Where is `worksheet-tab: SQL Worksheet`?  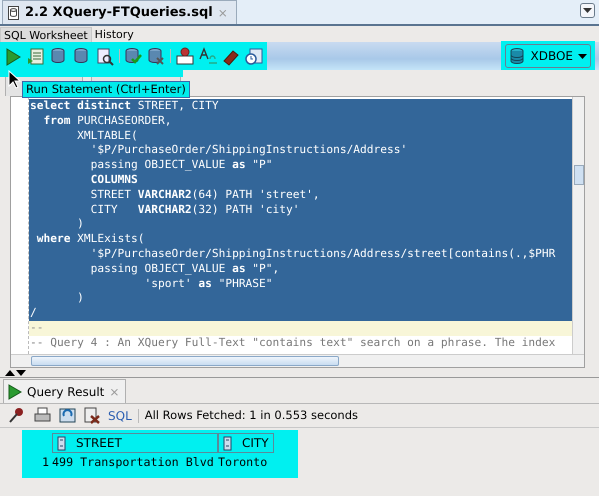
worksheet-tab: SQL Worksheet is located at coordinates (46, 34).